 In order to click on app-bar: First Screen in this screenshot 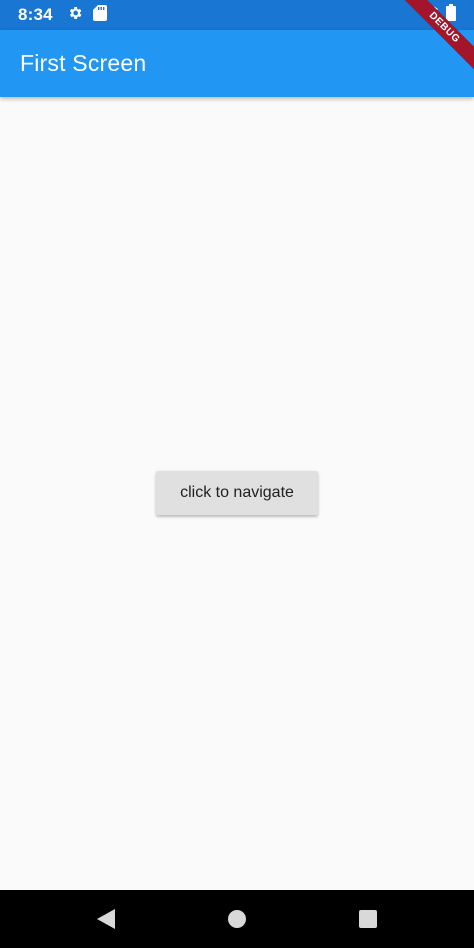, I will do `click(237, 63)`.